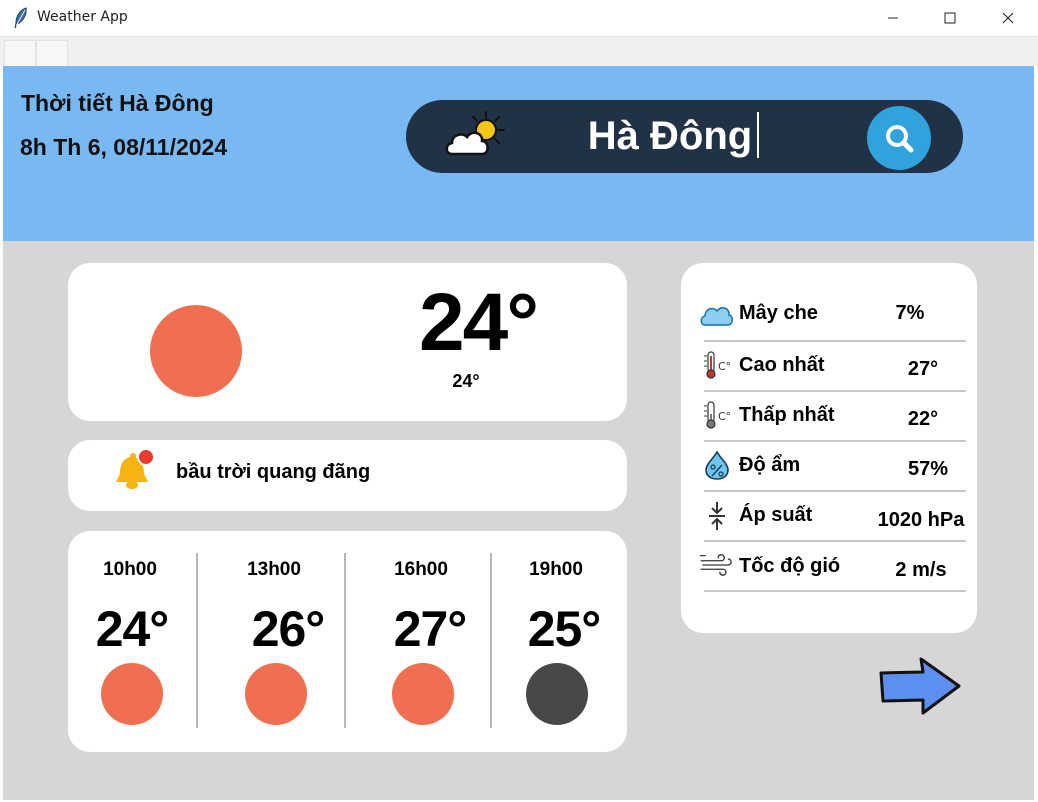 The image size is (1038, 802). Describe the element at coordinates (923, 419) in the screenshot. I see `detail-value-low: 22°` at that location.